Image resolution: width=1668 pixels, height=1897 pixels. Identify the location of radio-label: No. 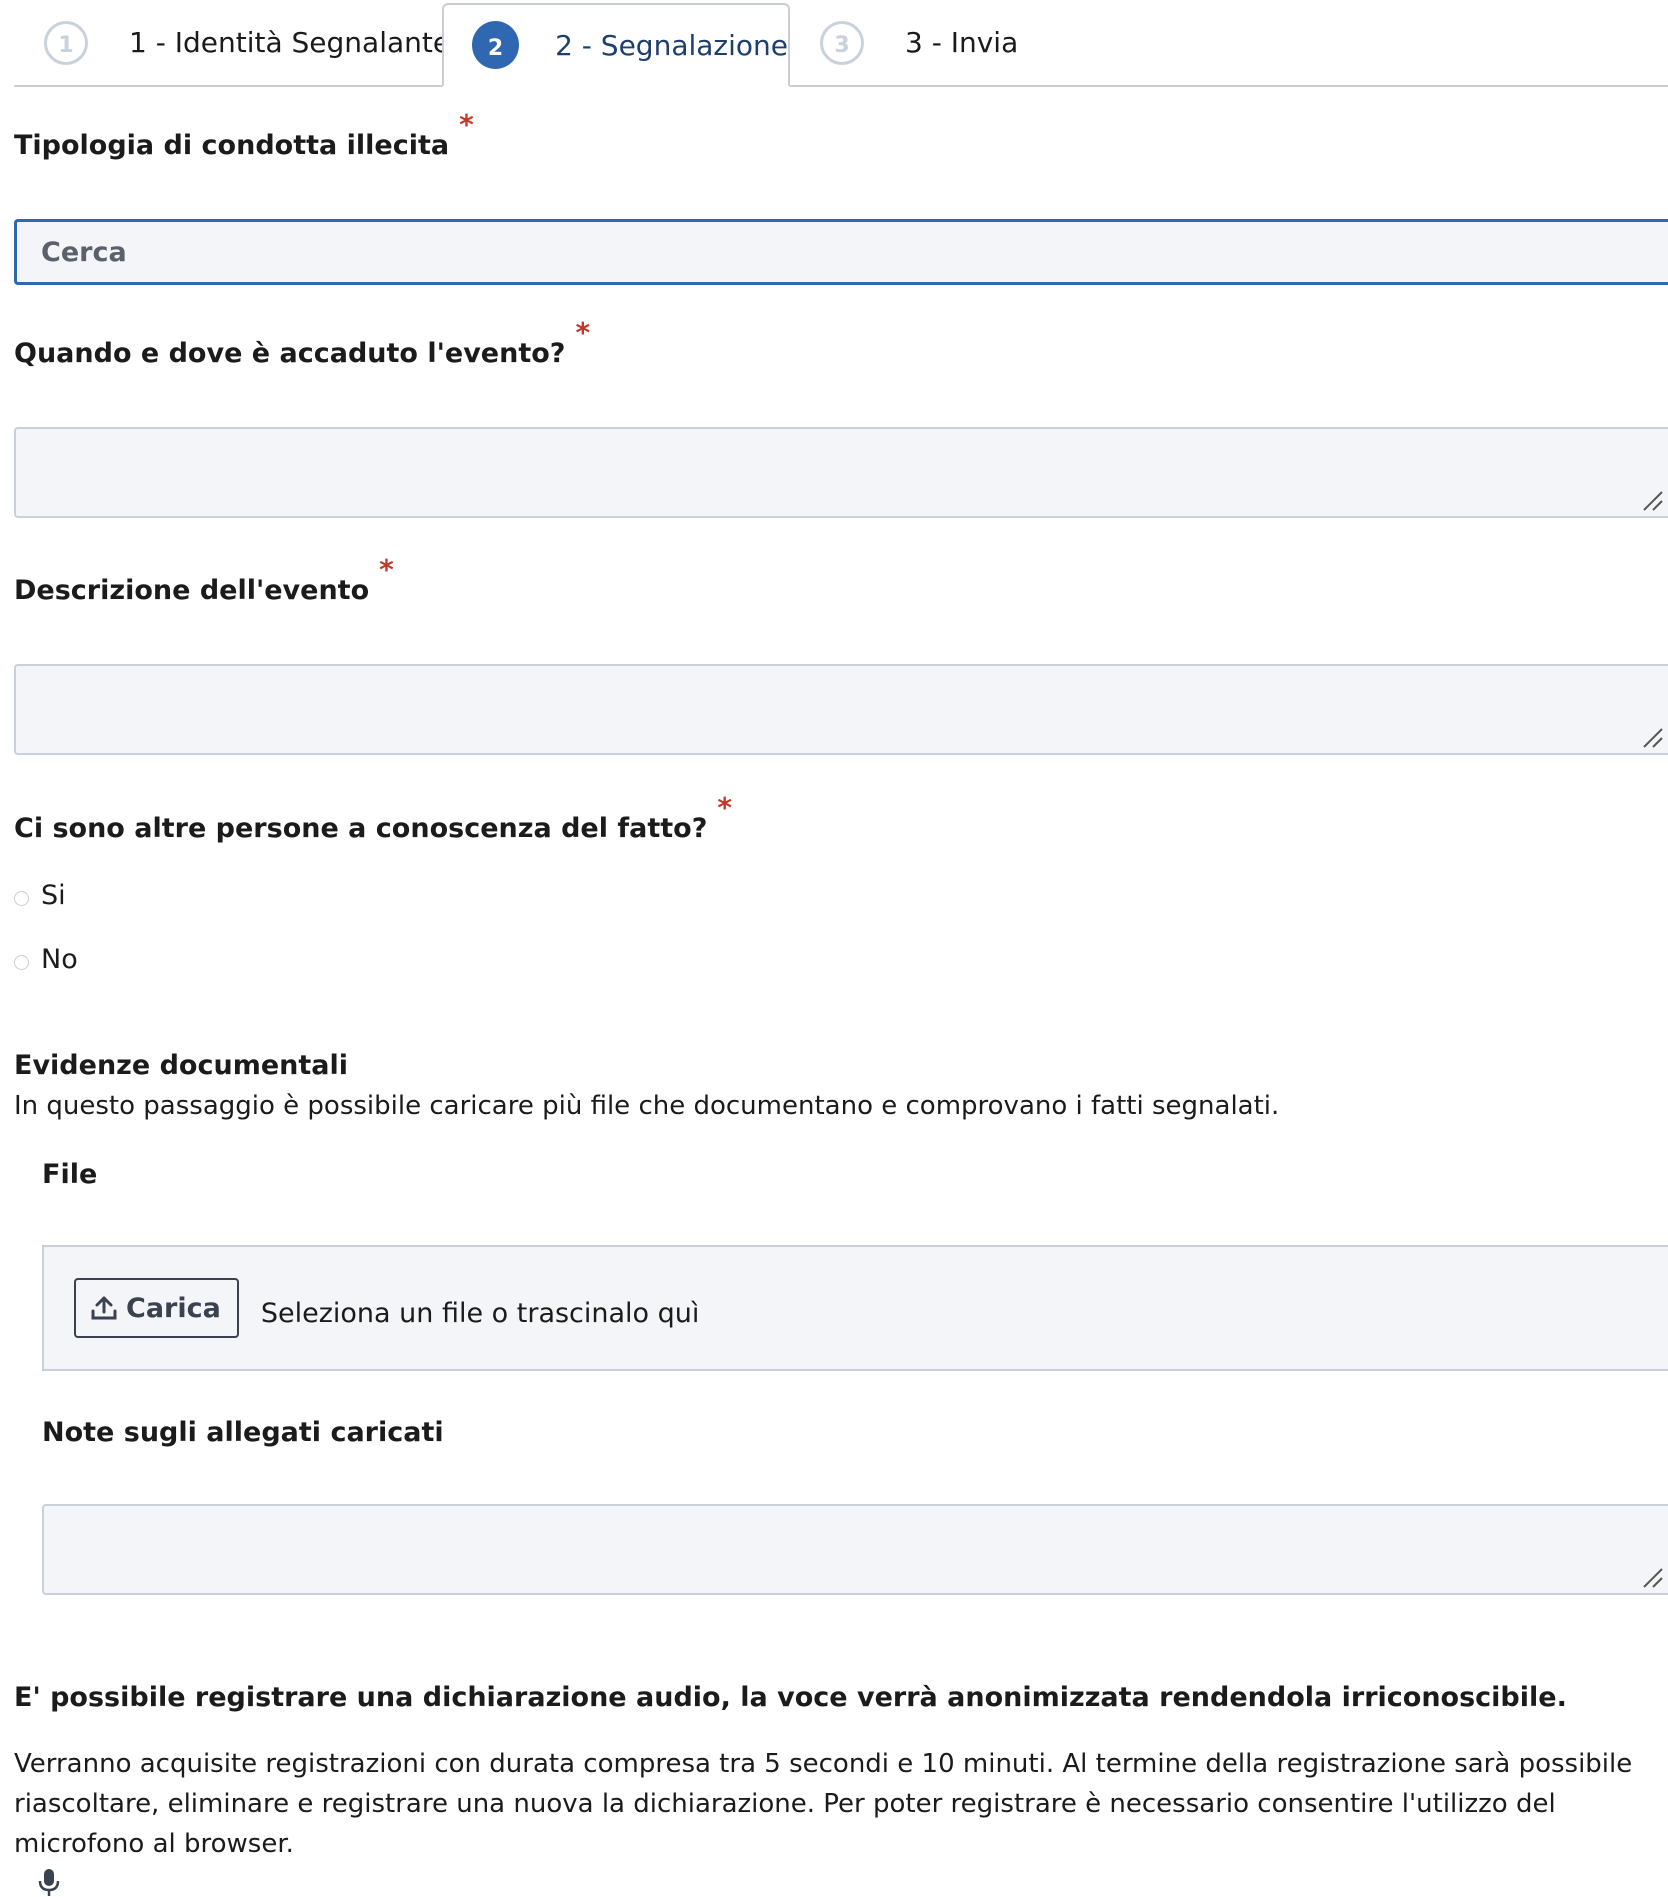
(59, 959).